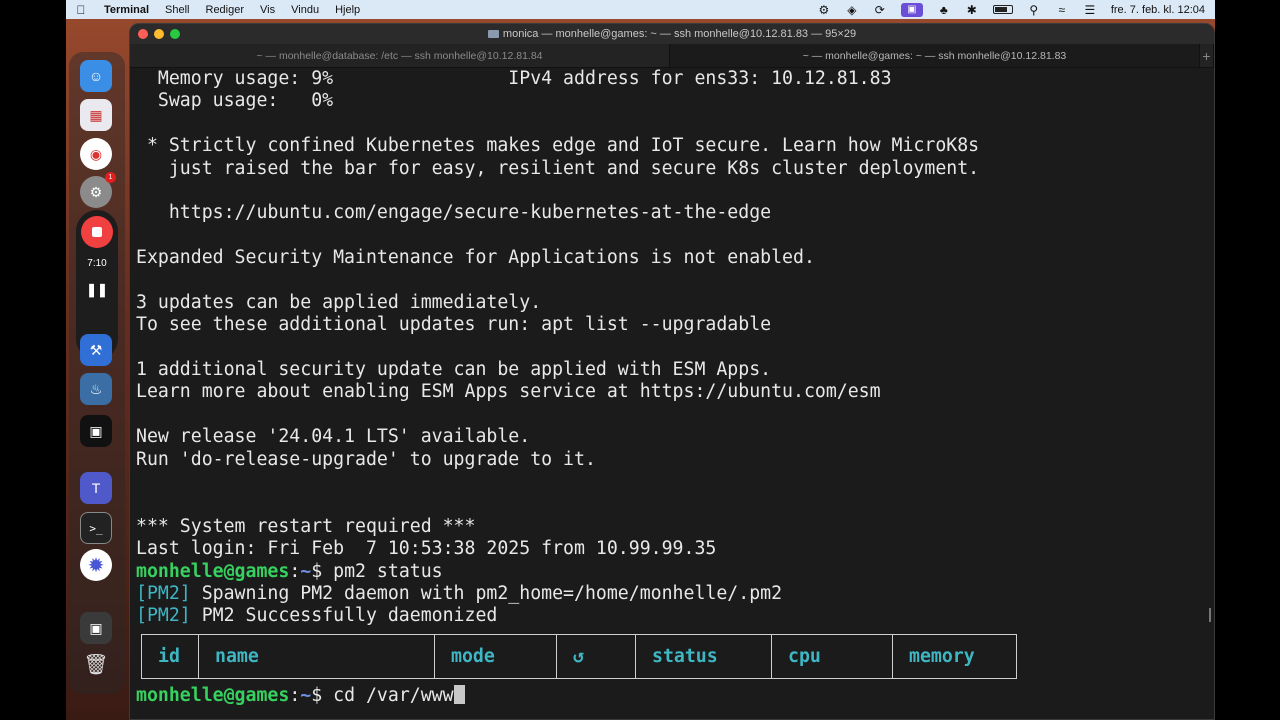 The height and width of the screenshot is (720, 1280). What do you see at coordinates (344, 616) in the screenshot?
I see `pm2-message: PM2 Successfully daemonized` at bounding box center [344, 616].